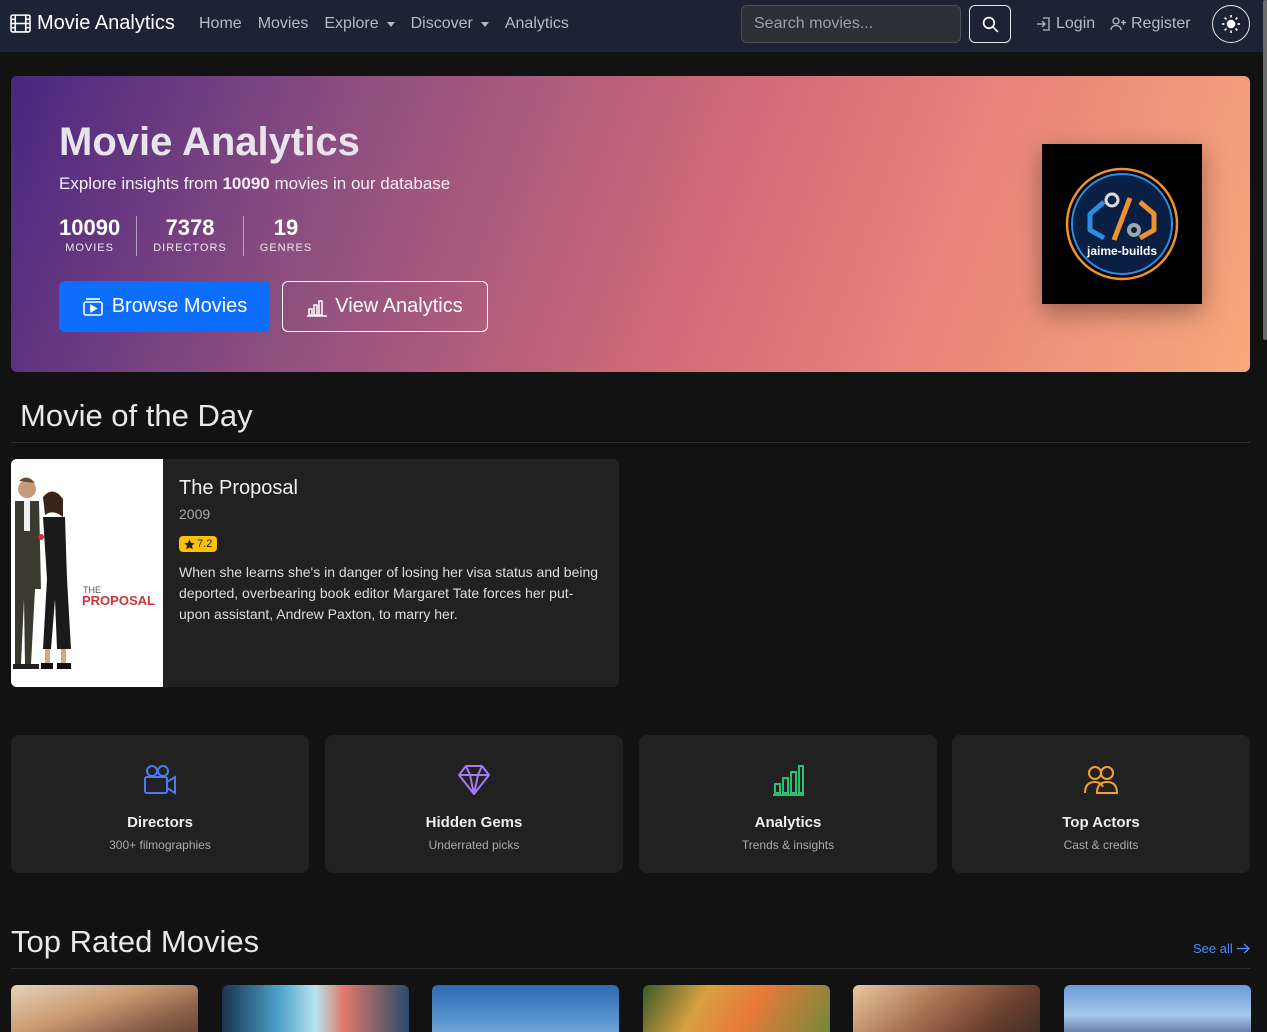 Image resolution: width=1267 pixels, height=1032 pixels. I want to click on feature-card-analytics: Analytics Trends & insights, so click(788, 804).